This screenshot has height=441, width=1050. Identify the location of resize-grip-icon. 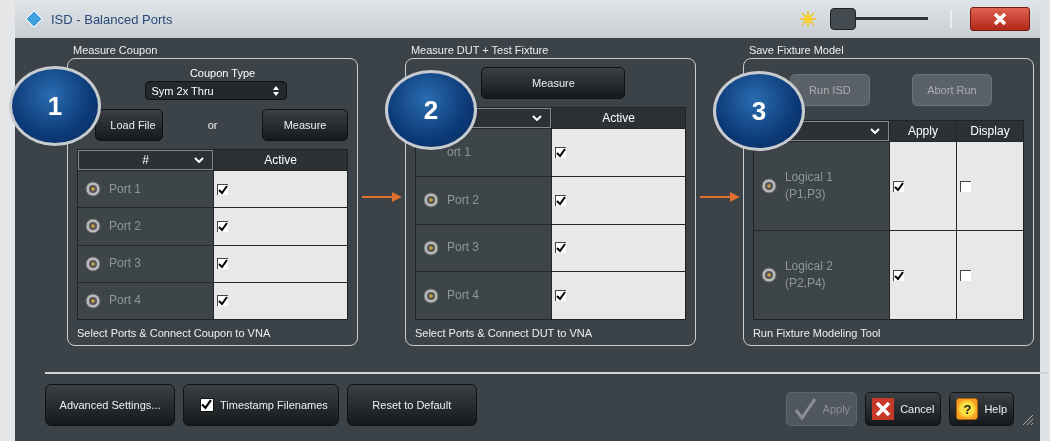
(1028, 420).